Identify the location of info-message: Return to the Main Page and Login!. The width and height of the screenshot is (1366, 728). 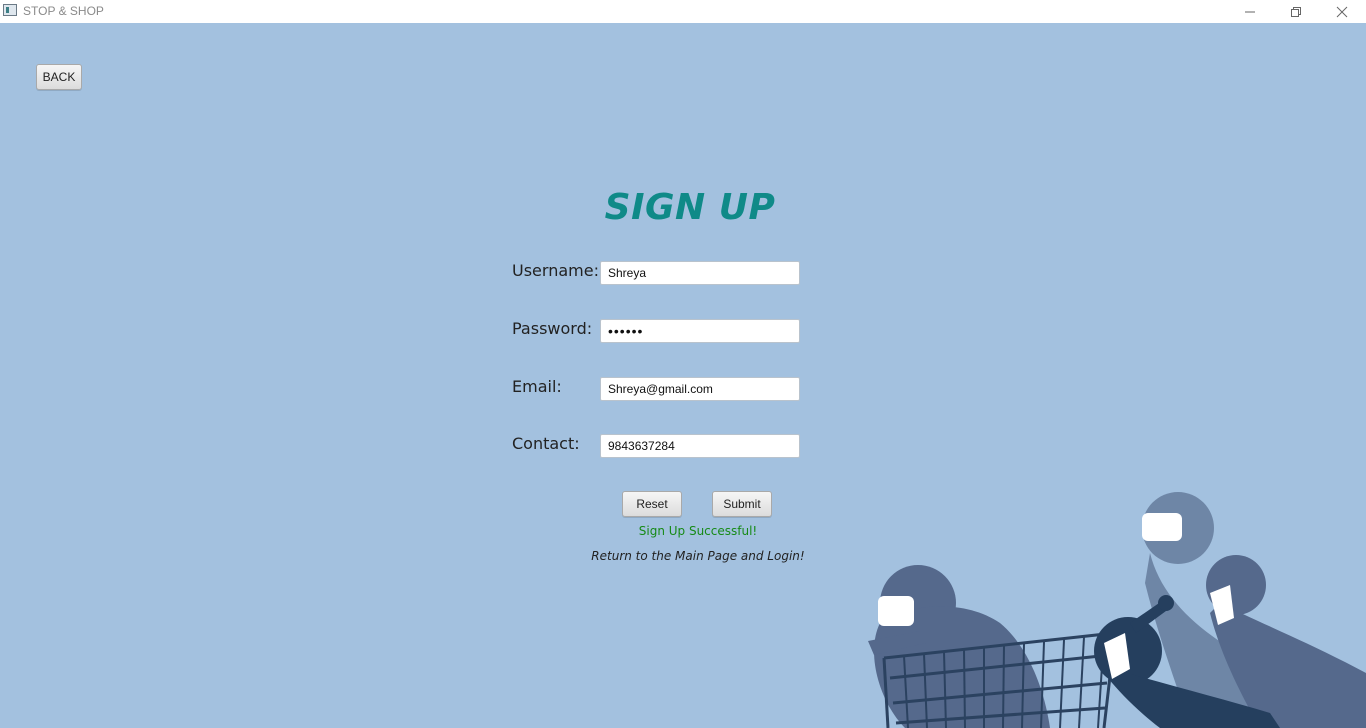
(698, 556).